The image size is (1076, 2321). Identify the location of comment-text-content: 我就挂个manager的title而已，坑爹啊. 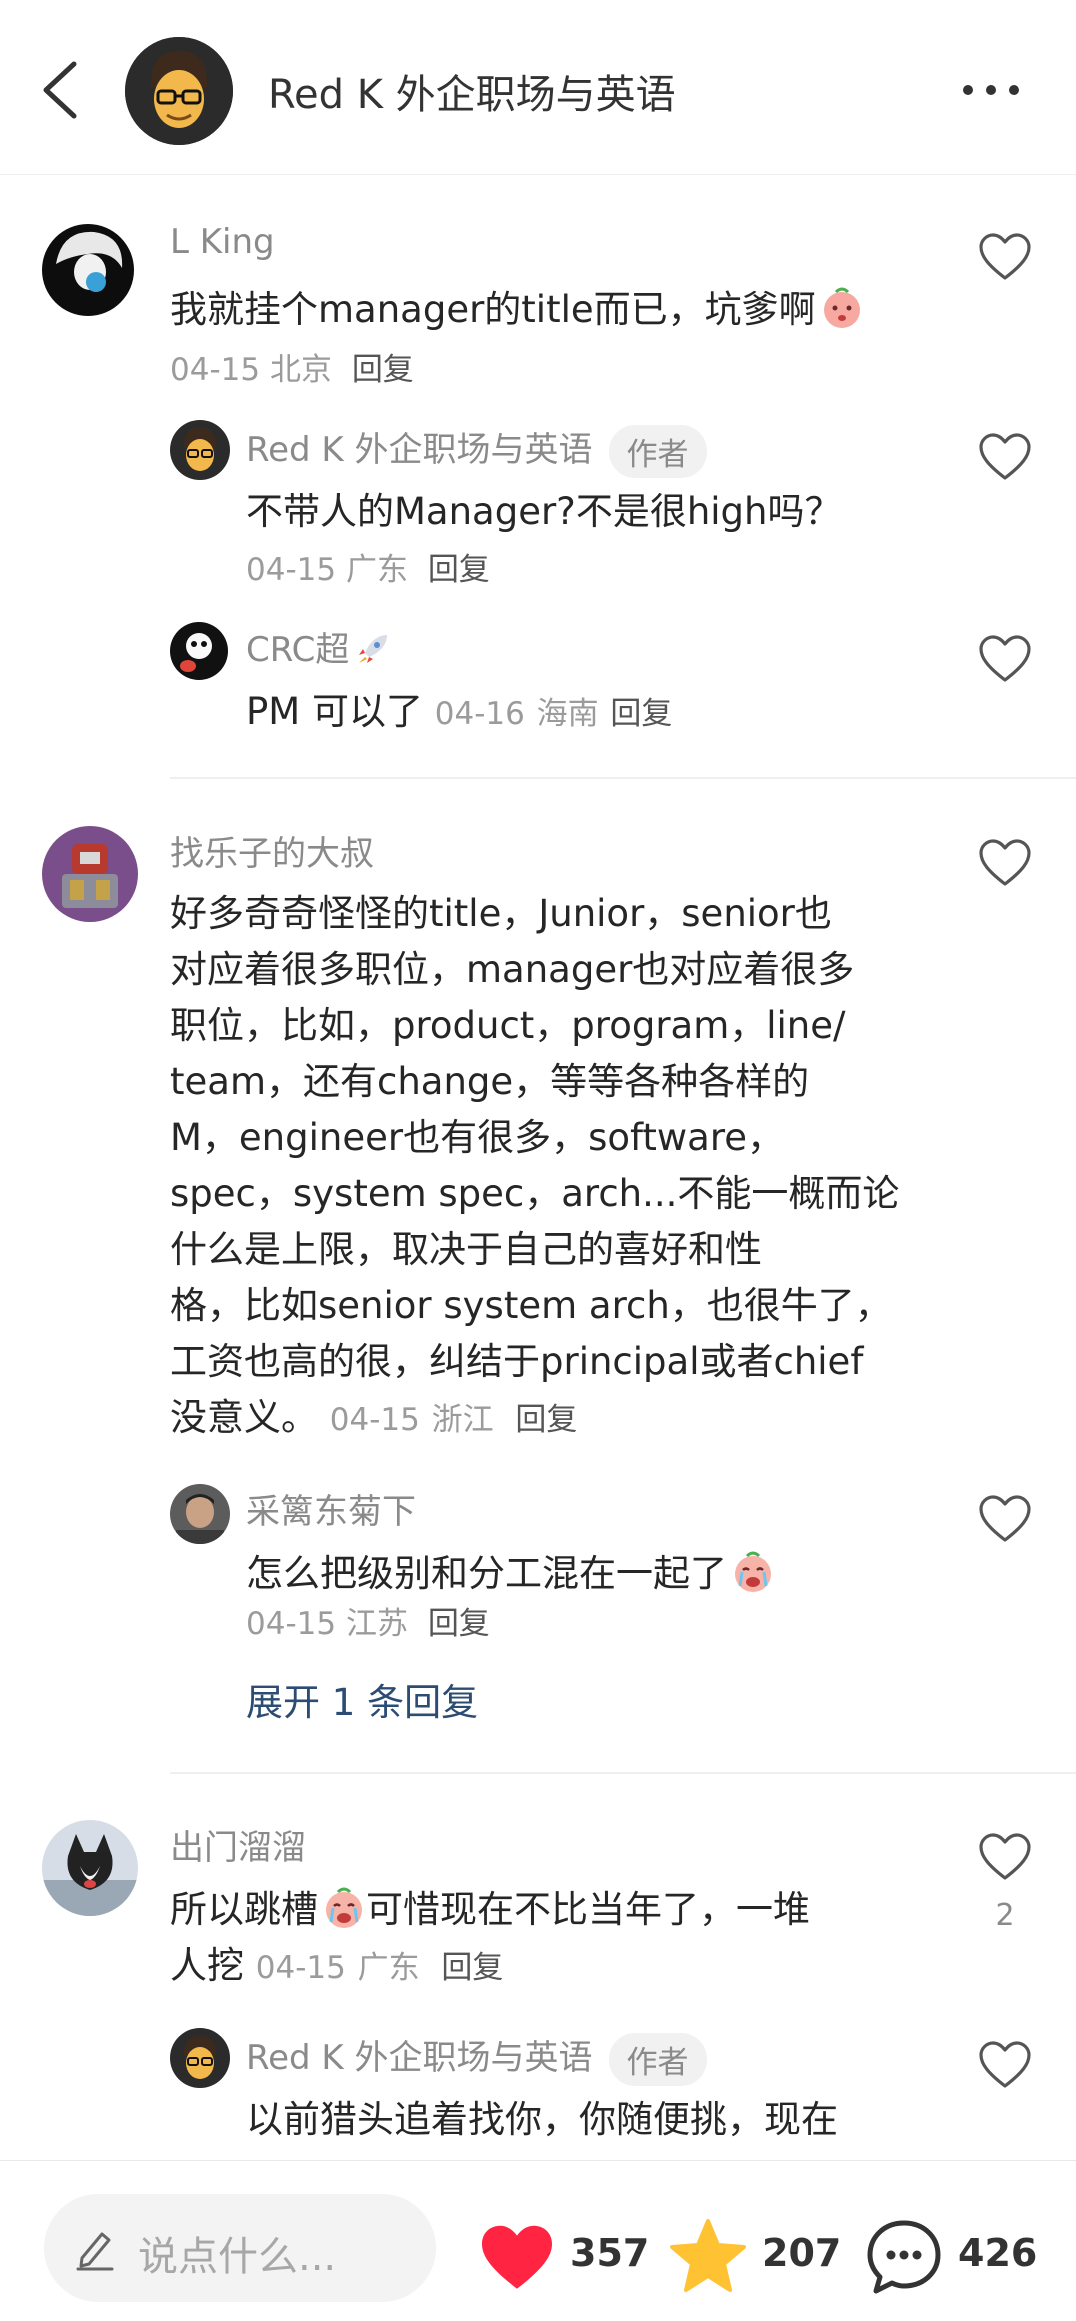
(493, 309).